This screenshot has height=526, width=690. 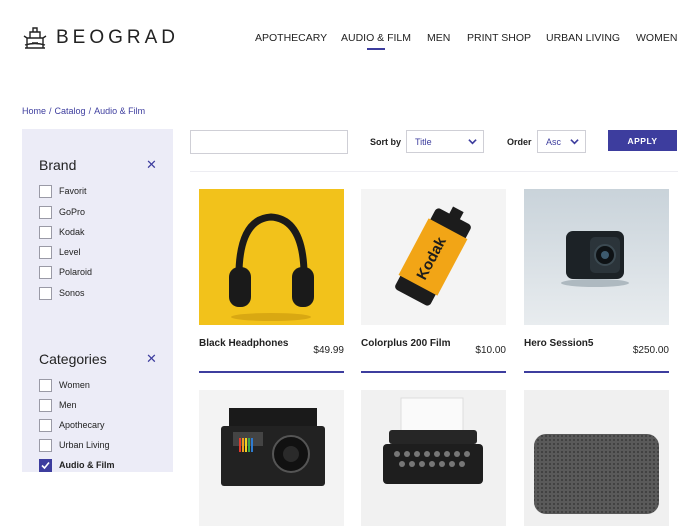 I want to click on product-card: Black Headphones $49.99, so click(x=271, y=281).